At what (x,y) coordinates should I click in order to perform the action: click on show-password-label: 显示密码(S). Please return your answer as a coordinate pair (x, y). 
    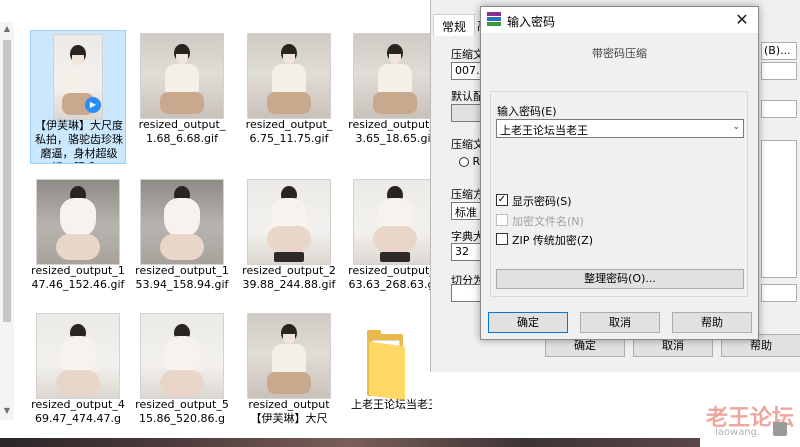
    Looking at the image, I should click on (542, 201).